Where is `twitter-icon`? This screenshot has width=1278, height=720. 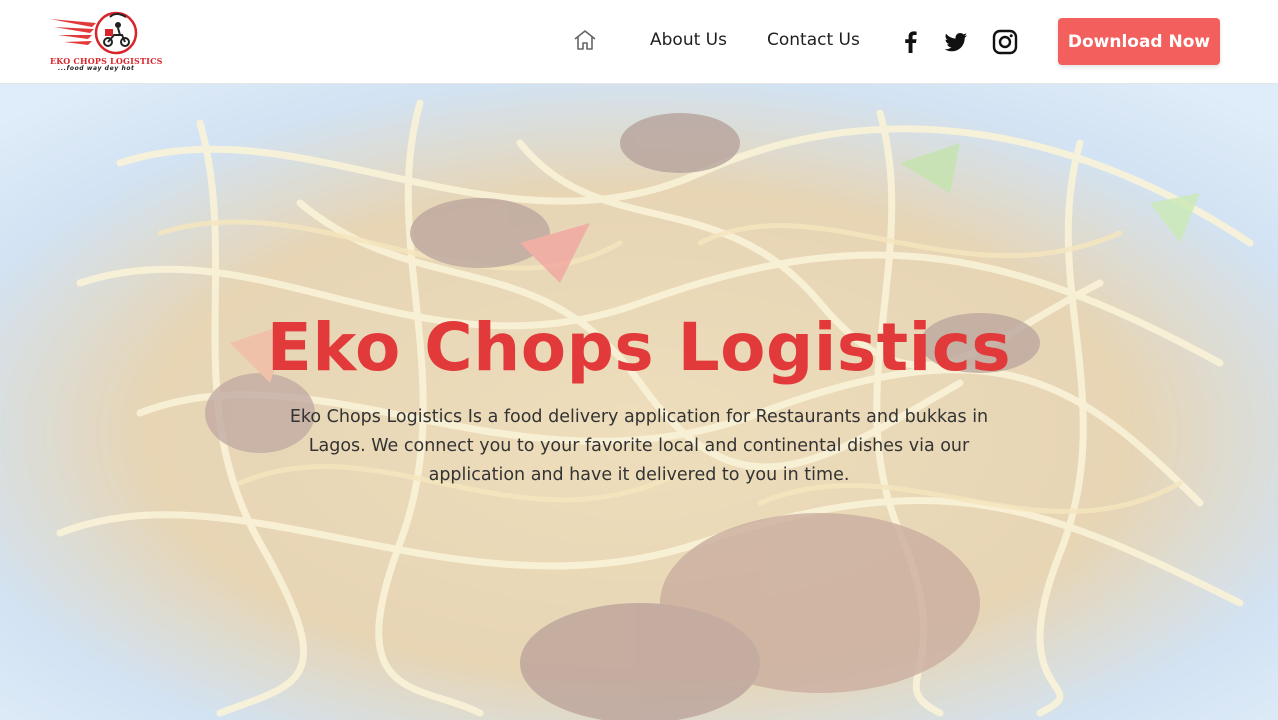 twitter-icon is located at coordinates (955, 42).